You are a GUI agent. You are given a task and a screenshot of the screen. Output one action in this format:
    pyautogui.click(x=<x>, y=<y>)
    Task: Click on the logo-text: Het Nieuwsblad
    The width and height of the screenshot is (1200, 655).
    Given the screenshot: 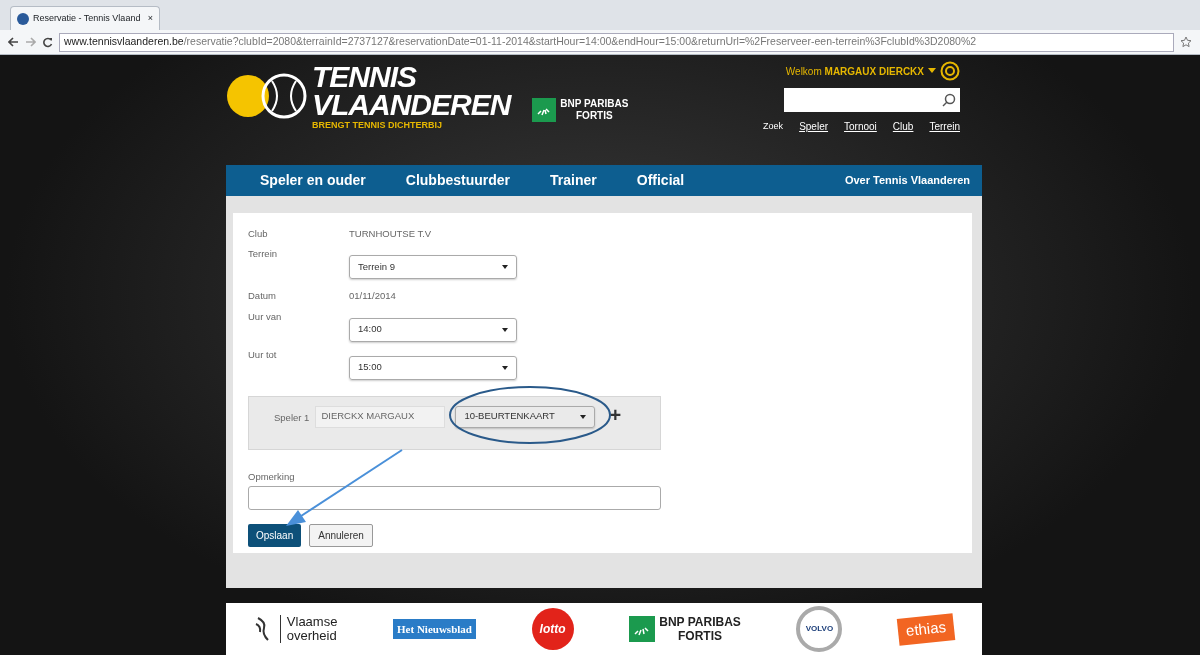 What is the action you would take?
    pyautogui.click(x=434, y=629)
    